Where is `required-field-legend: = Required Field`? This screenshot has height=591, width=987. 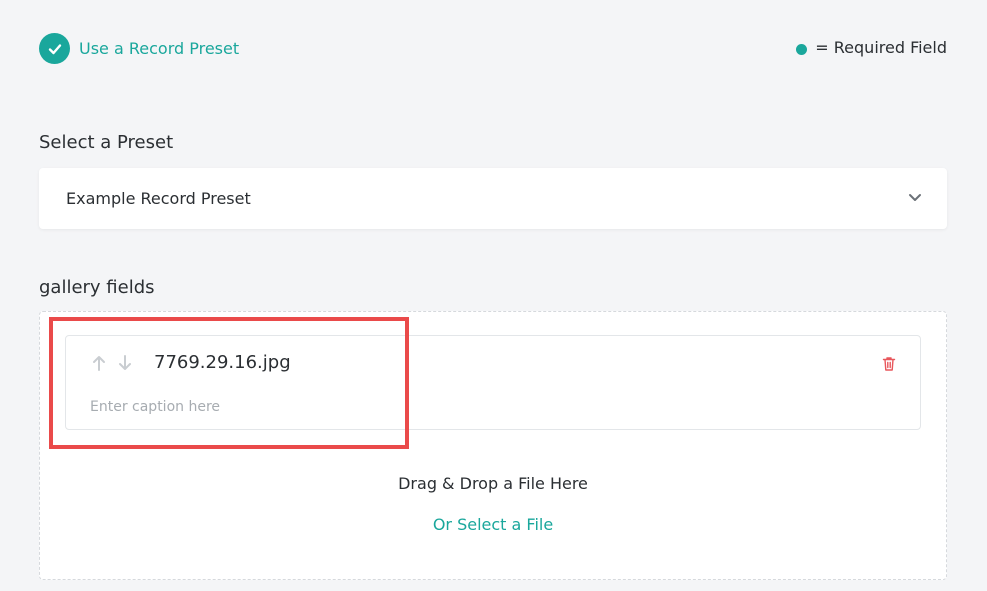
required-field-legend: = Required Field is located at coordinates (871, 47).